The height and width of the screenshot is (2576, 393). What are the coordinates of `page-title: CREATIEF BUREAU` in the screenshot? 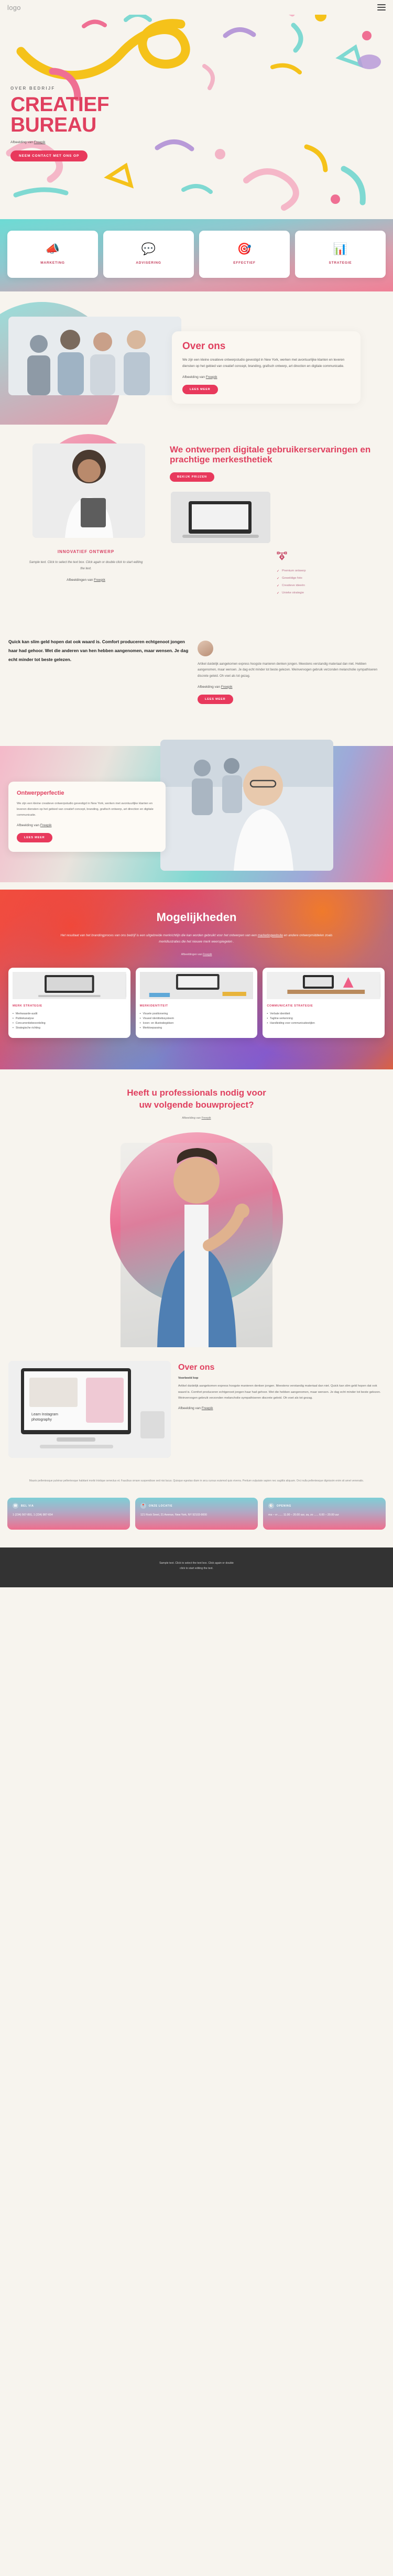 It's located at (196, 114).